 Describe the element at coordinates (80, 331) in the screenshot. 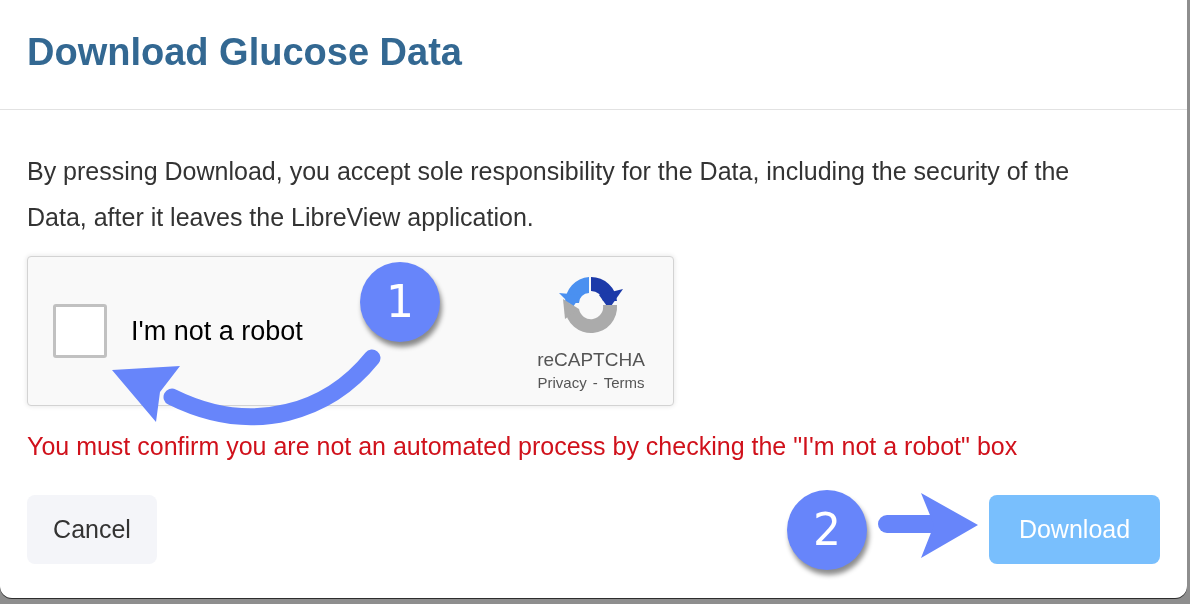

I see `captcha-checkbox` at that location.